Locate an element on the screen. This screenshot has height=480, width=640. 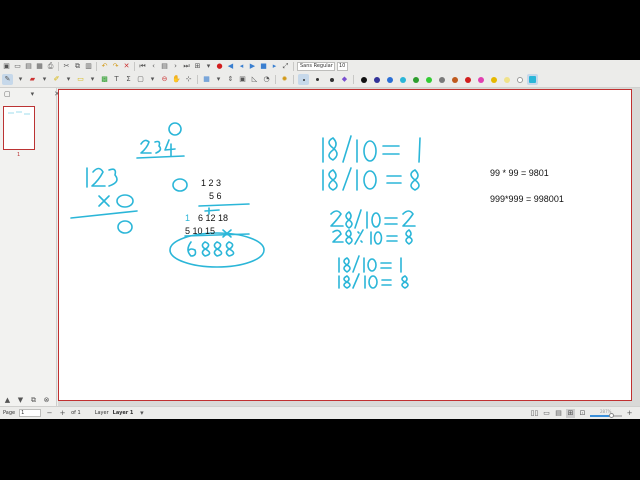
copy-icon: ⧉ is located at coordinates (77, 66).